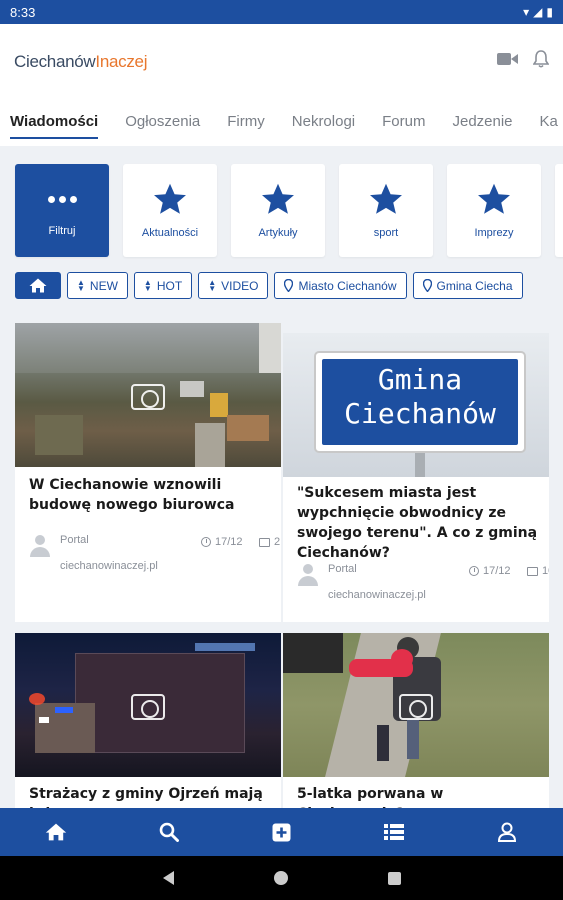  I want to click on article-title: Strażacy z gminy Ojrzeń mają już, so click(149, 796).